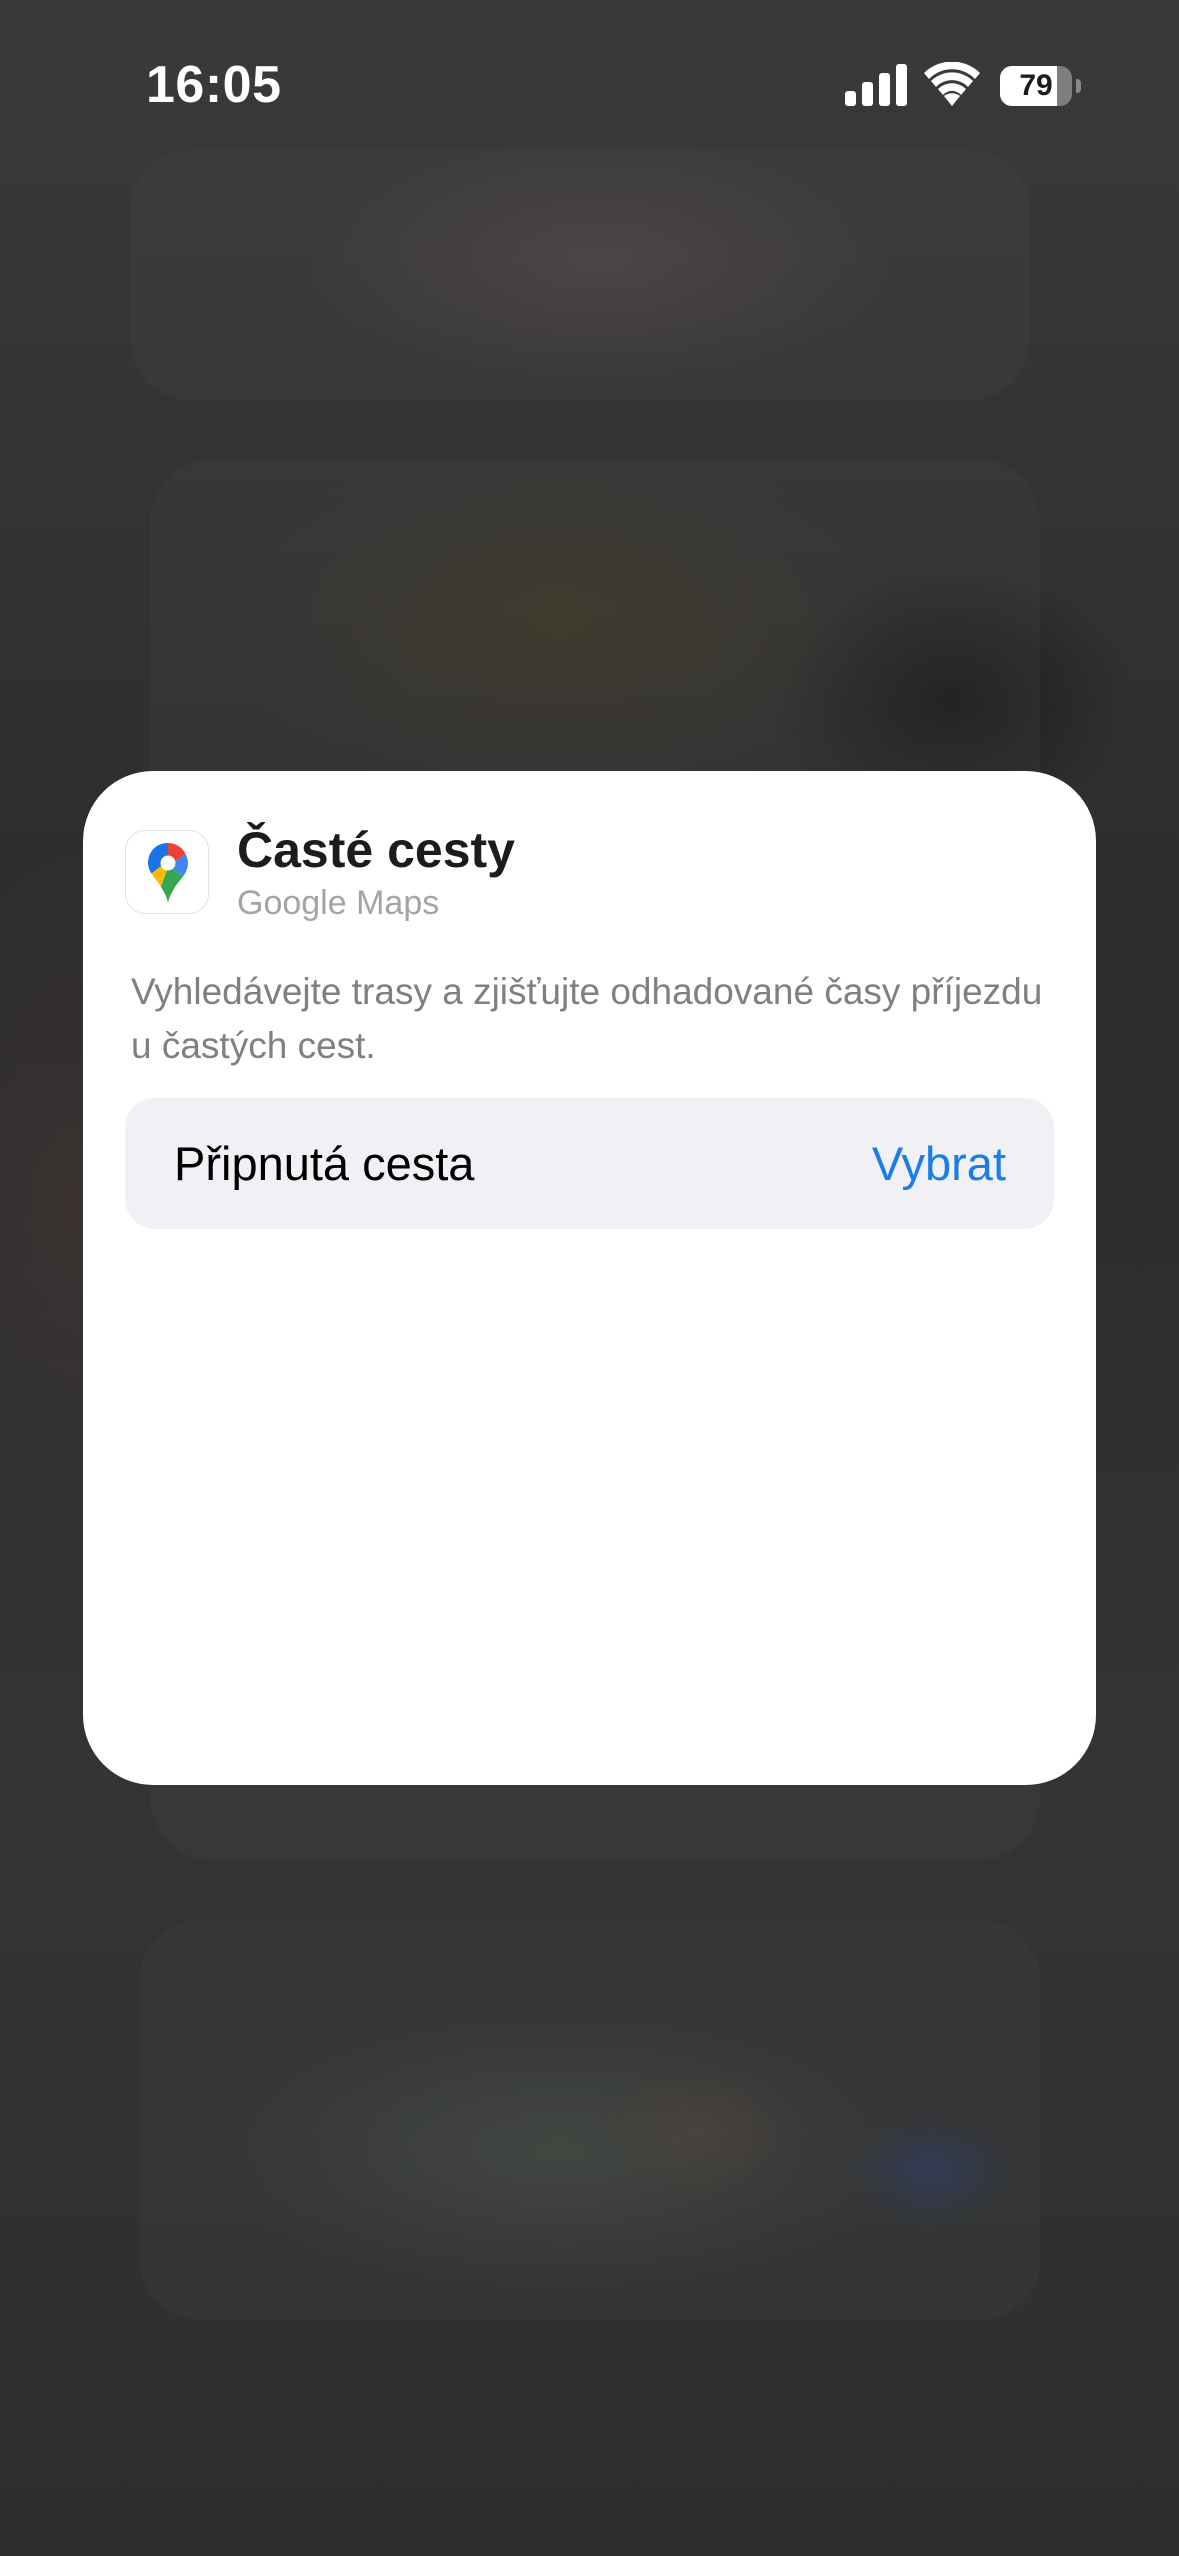 The image size is (1179, 2556). Describe the element at coordinates (939, 1163) in the screenshot. I see `choose-route-button: Vybrat` at that location.